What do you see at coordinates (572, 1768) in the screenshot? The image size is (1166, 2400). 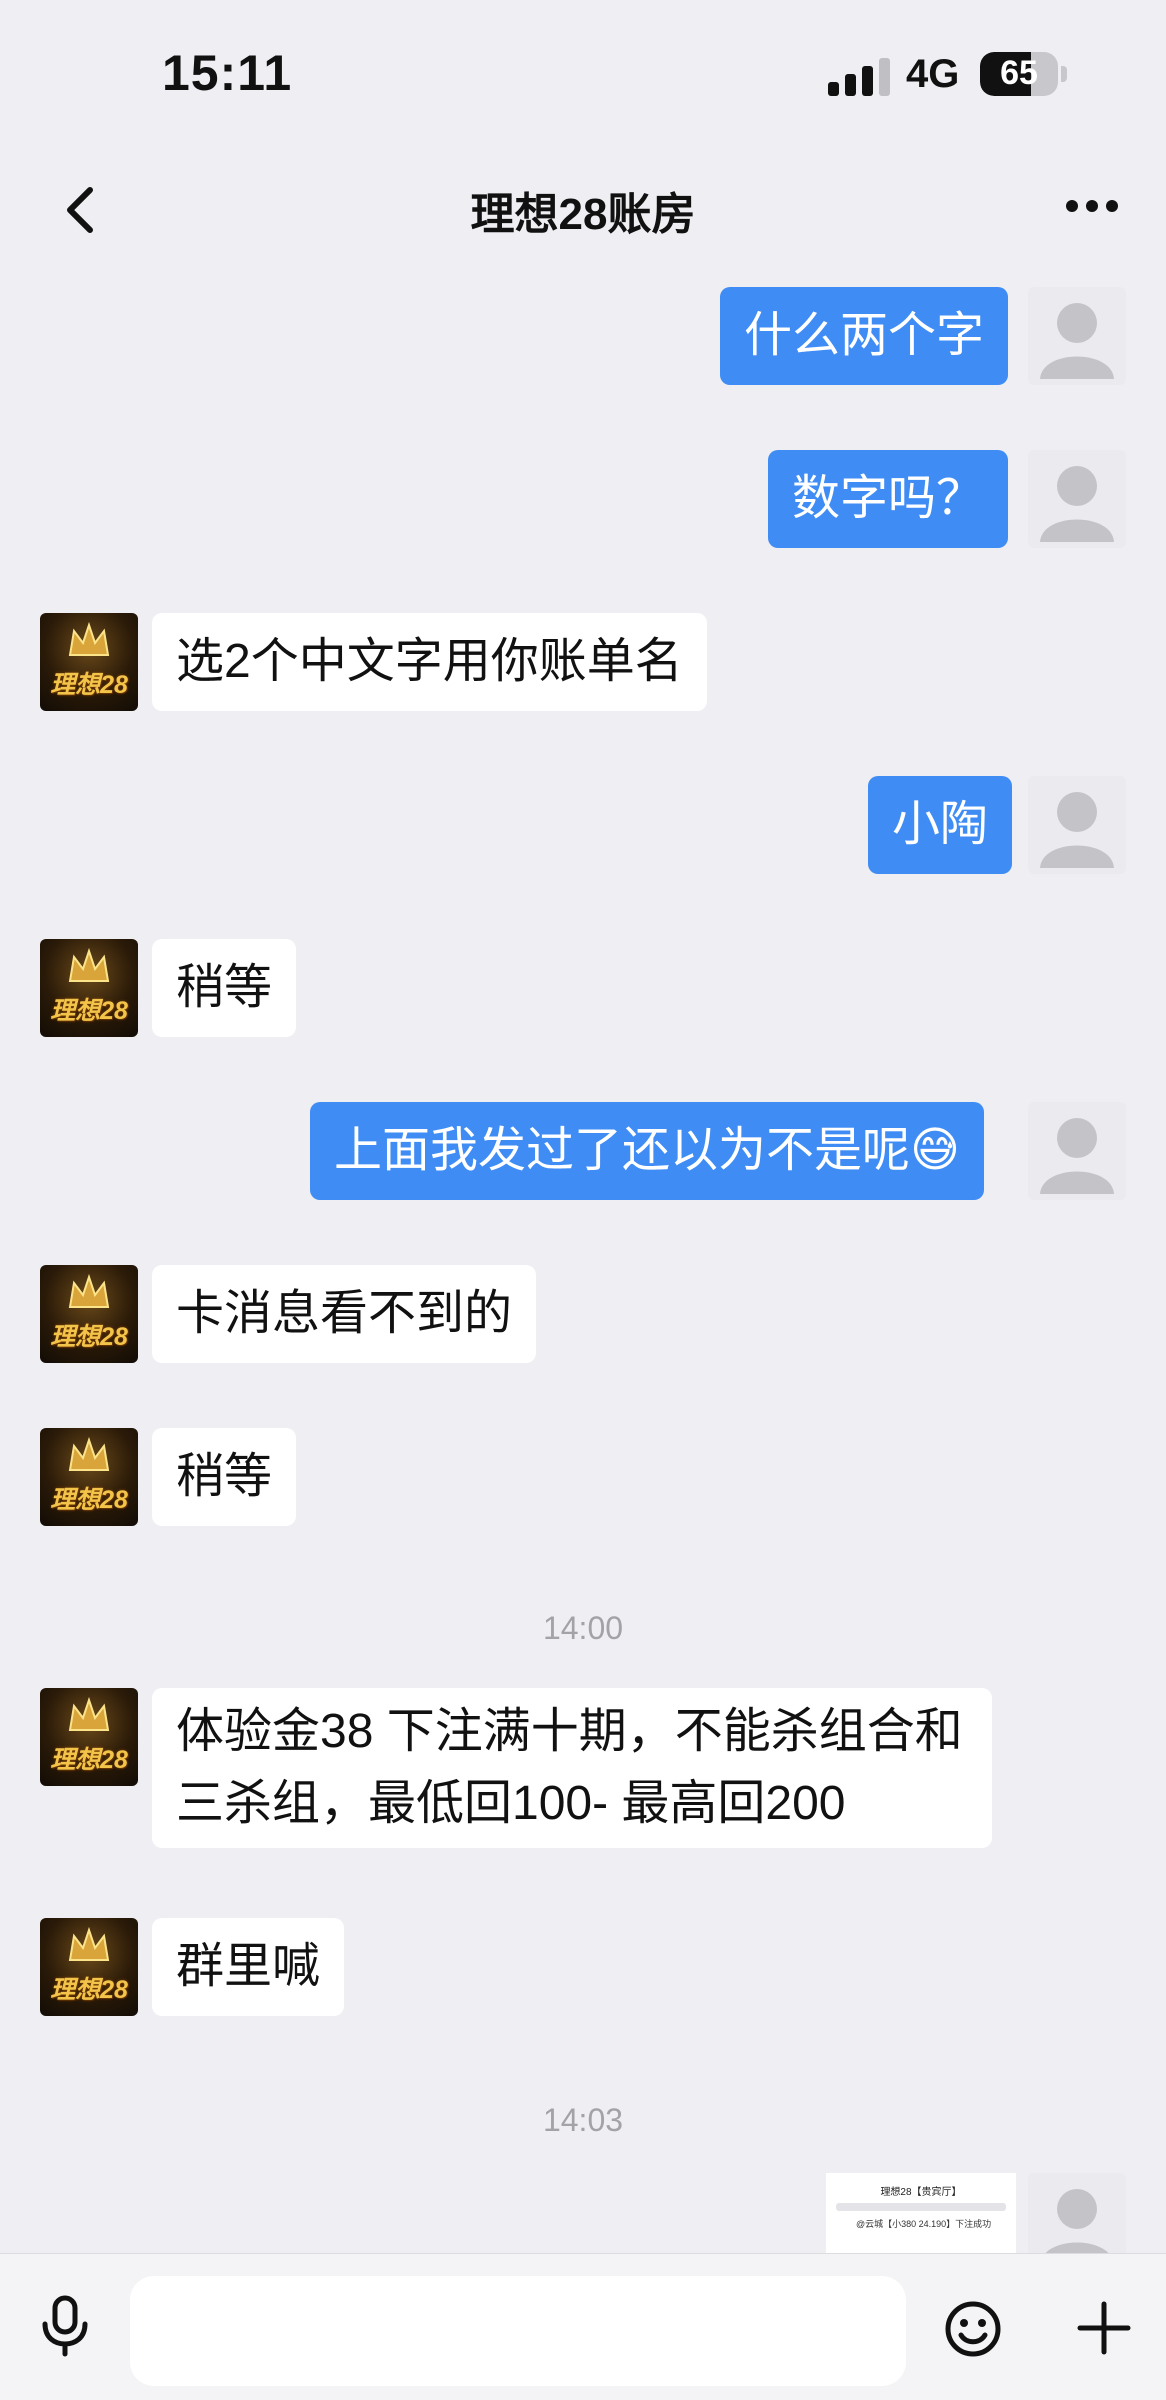 I see `message-bubble-incoming: 体验金38 下注满十期，不能杀组合和三杀组，最低回100- 最高回200` at bounding box center [572, 1768].